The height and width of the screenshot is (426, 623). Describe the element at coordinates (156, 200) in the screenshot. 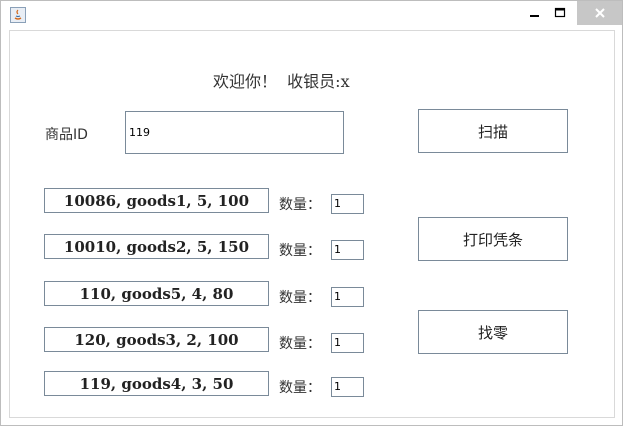

I see `goods-item-1: 10086, goods1, 5, 100` at that location.